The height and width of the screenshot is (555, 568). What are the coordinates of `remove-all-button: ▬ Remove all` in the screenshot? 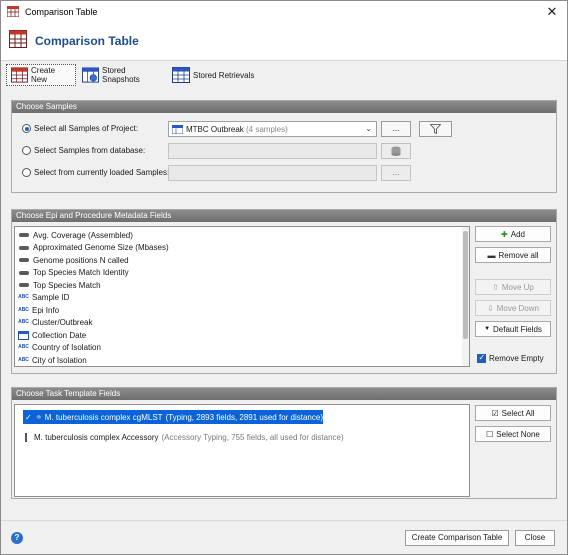 It's located at (513, 255).